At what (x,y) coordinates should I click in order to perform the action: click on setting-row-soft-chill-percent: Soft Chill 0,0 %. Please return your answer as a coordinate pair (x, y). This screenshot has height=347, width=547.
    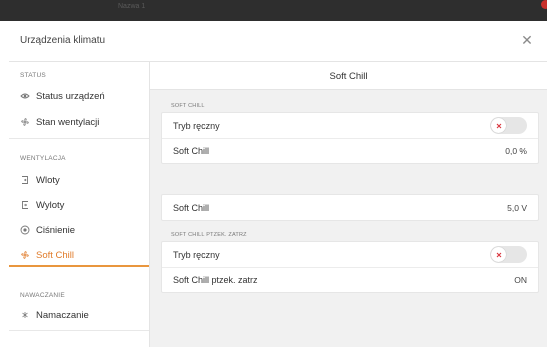
    Looking at the image, I should click on (350, 150).